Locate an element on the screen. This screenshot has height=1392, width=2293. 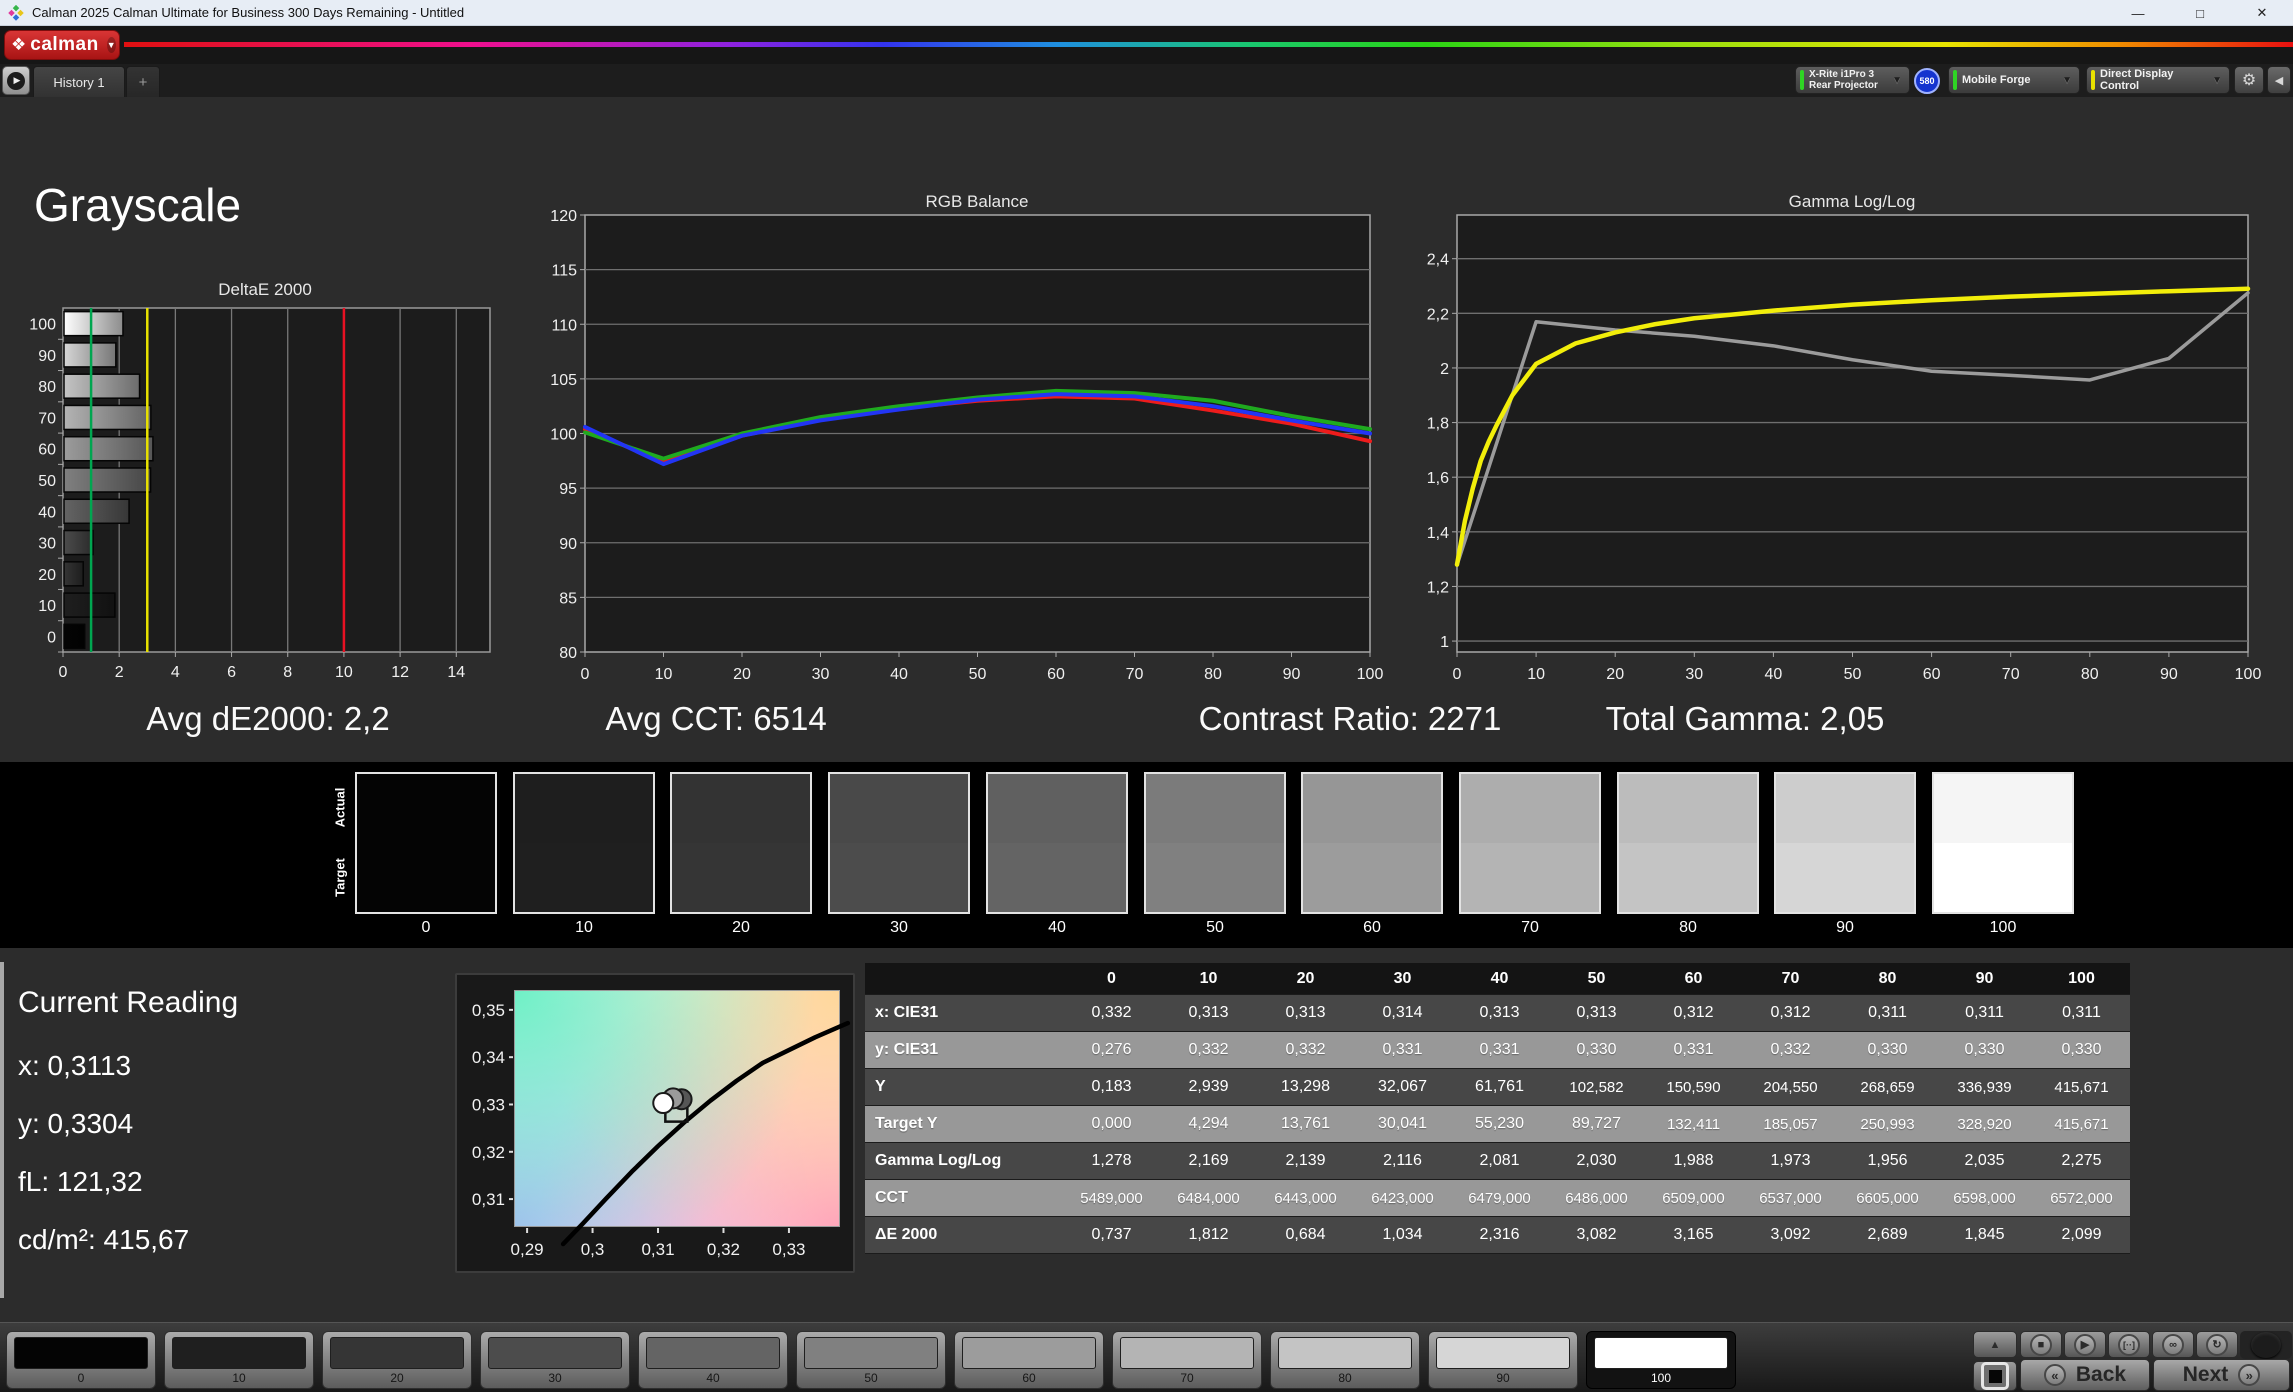
infinity-icon: ∞ is located at coordinates (2173, 1344).